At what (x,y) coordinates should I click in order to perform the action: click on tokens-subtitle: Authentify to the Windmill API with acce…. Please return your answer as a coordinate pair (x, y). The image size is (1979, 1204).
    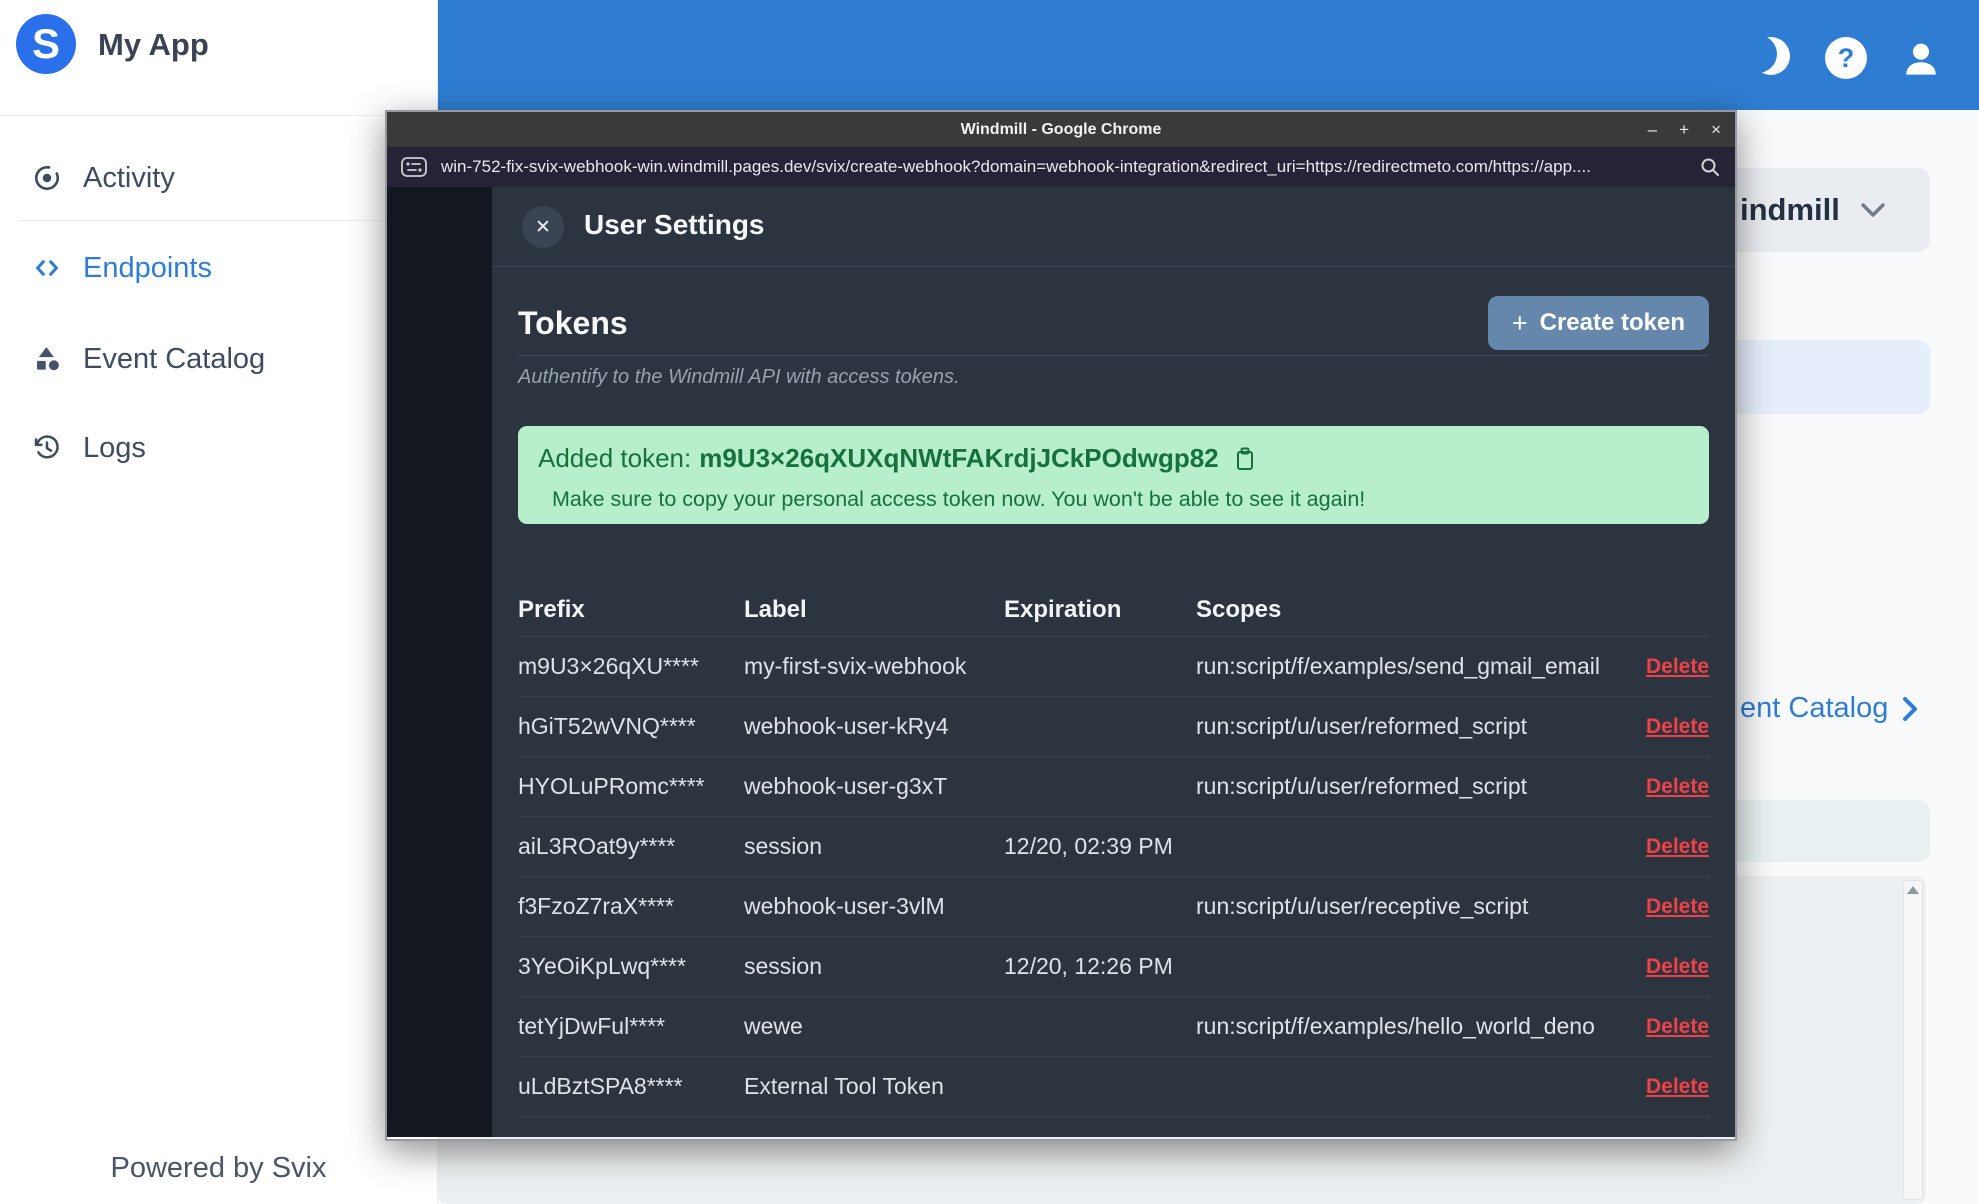
    Looking at the image, I should click on (739, 377).